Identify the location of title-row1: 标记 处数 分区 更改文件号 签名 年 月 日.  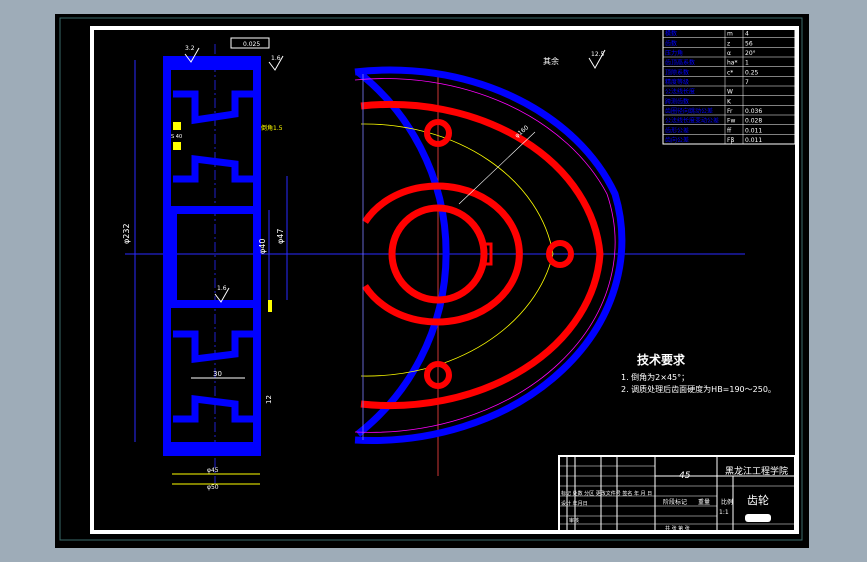
(606, 493).